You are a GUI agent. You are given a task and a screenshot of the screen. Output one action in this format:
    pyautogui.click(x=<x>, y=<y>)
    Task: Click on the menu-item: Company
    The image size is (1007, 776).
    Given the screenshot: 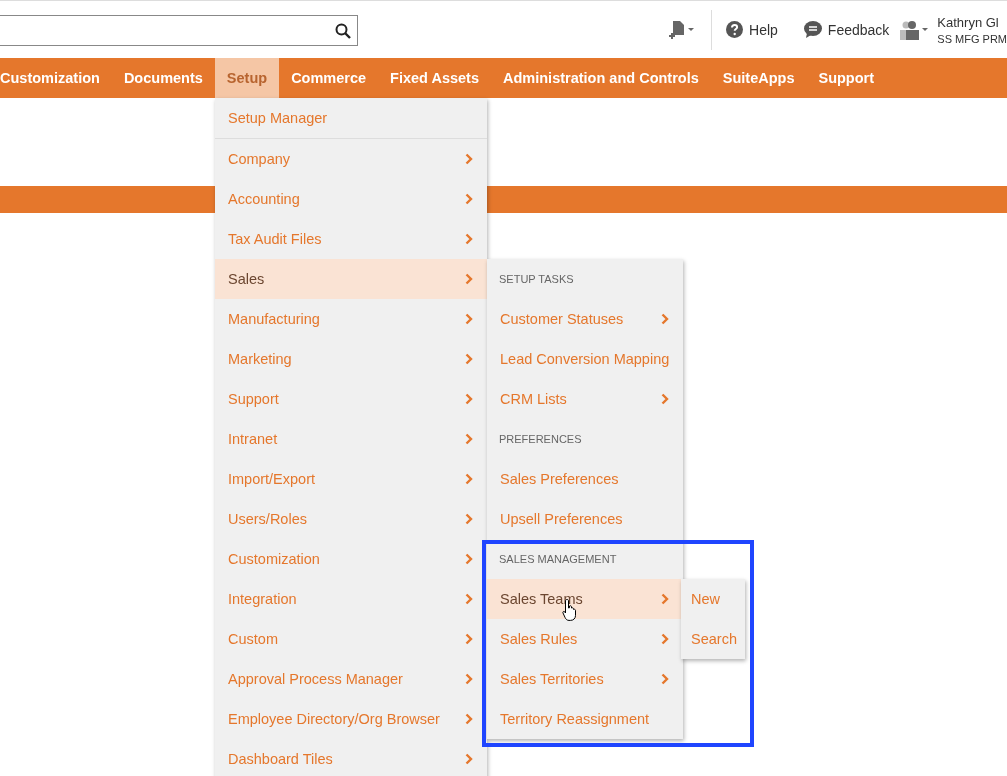 What is the action you would take?
    pyautogui.click(x=351, y=159)
    